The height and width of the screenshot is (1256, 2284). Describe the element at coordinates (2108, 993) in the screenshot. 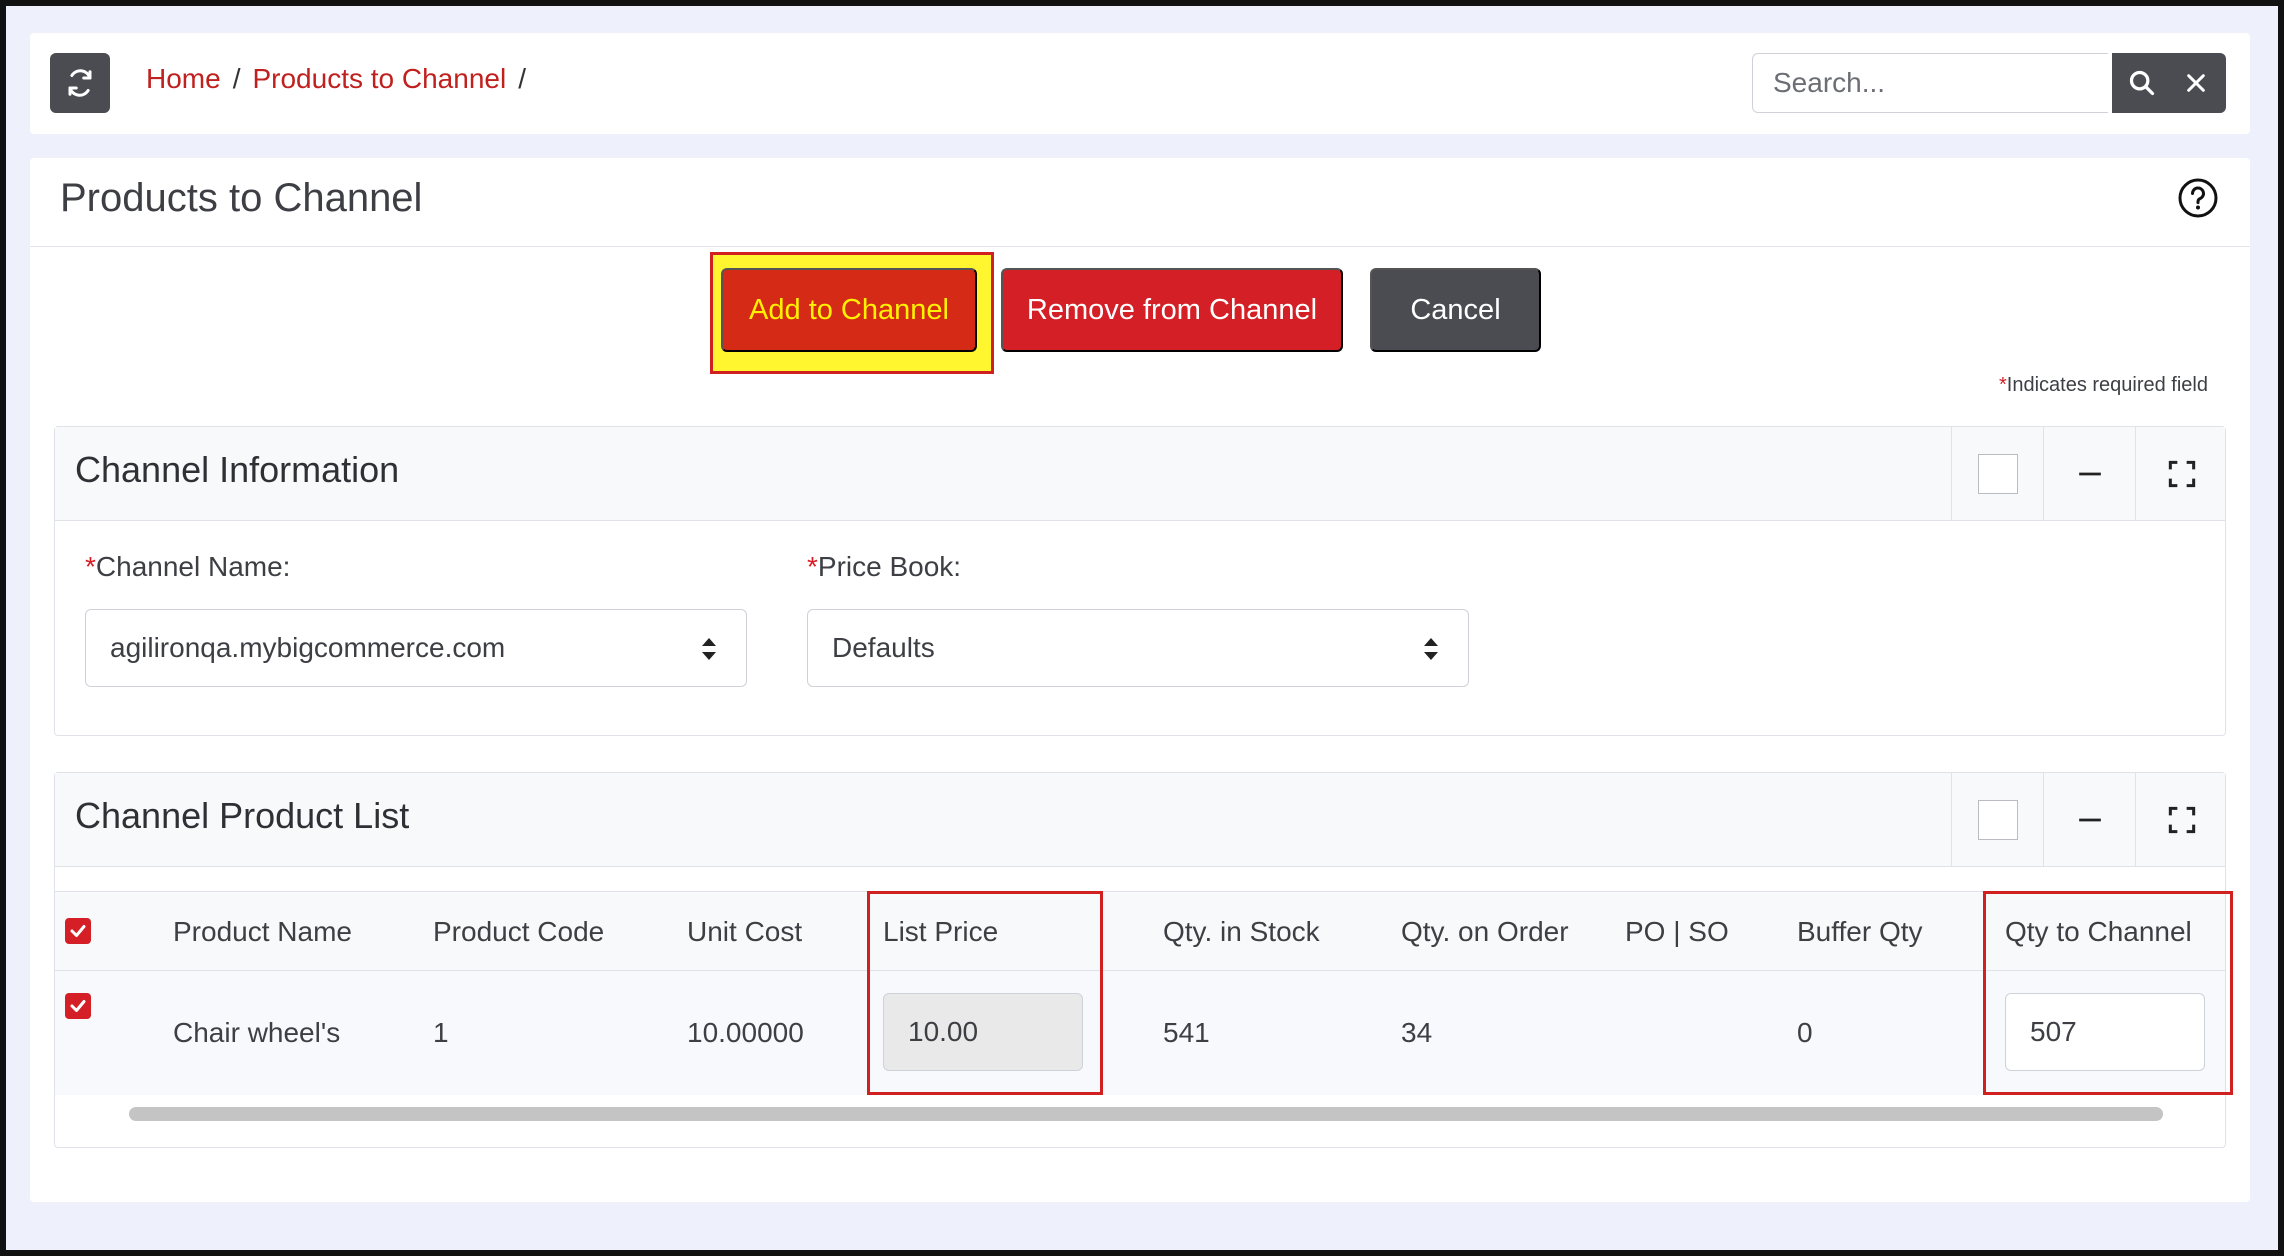

I see `qty-to-channel-column-highlight` at that location.